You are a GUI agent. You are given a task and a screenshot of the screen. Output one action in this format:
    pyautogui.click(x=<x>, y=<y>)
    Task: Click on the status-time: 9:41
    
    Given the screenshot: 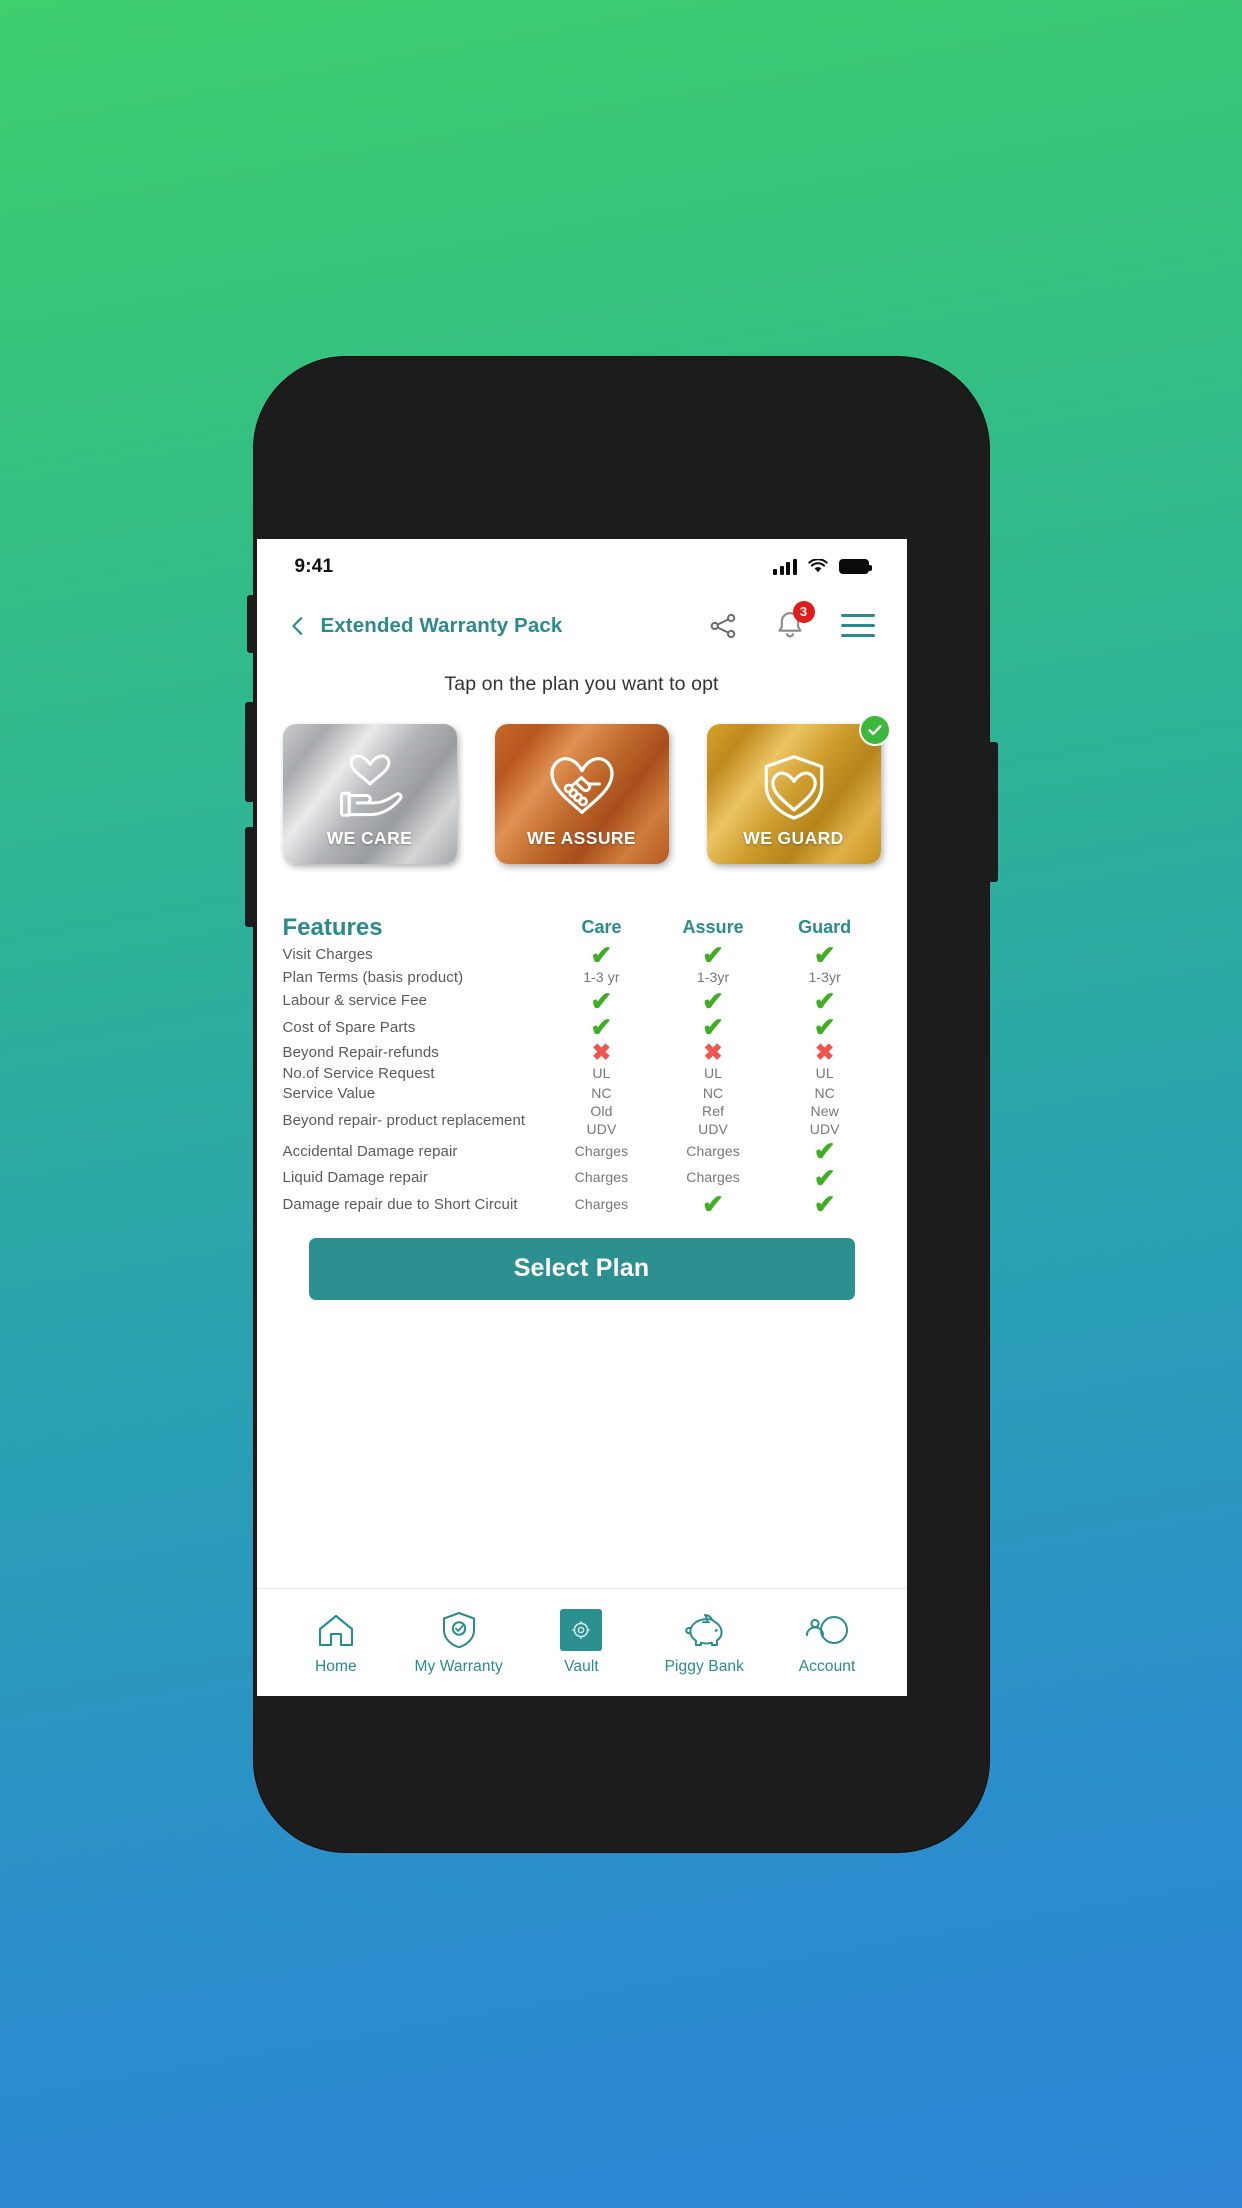 What is the action you would take?
    pyautogui.click(x=314, y=566)
    